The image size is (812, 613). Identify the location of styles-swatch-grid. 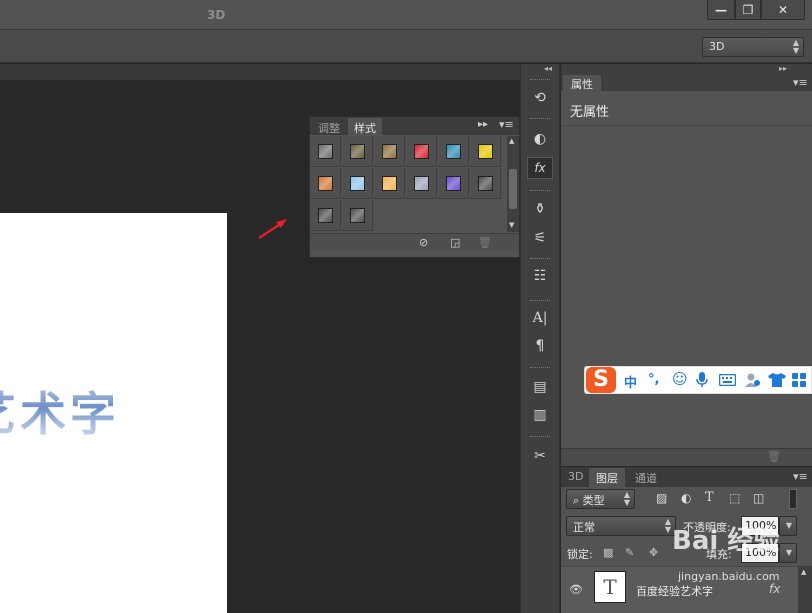
(408, 184).